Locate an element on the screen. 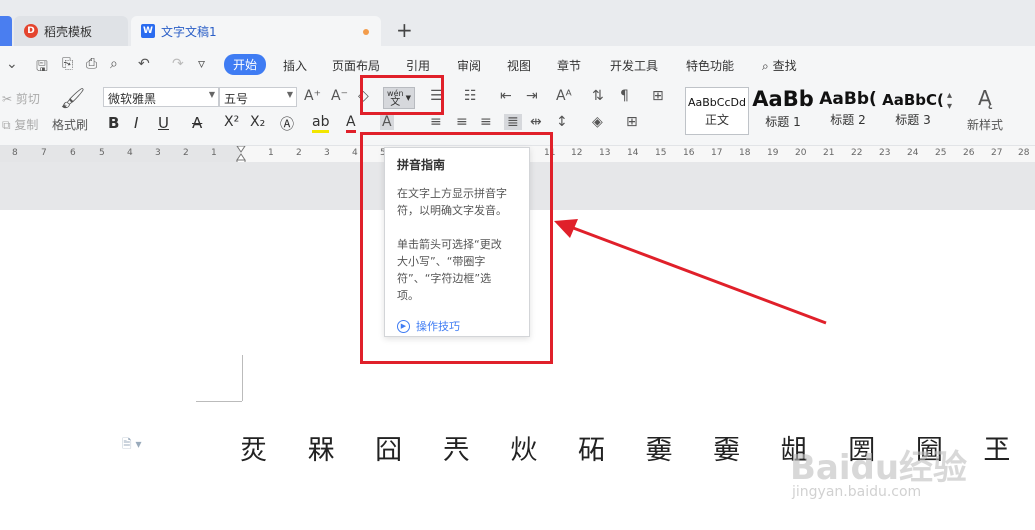 This screenshot has height=530, width=1035. line-spacing-icon: ↕ is located at coordinates (562, 122).